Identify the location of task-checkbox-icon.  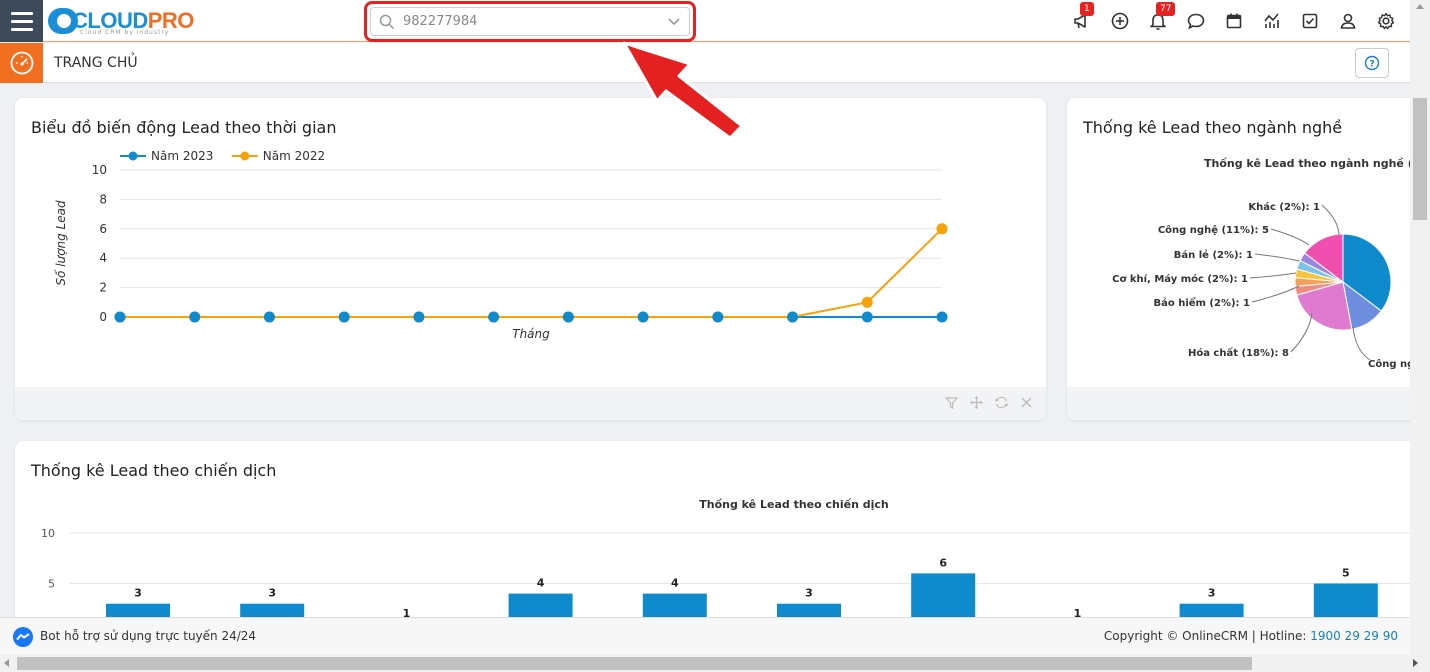
(1310, 21).